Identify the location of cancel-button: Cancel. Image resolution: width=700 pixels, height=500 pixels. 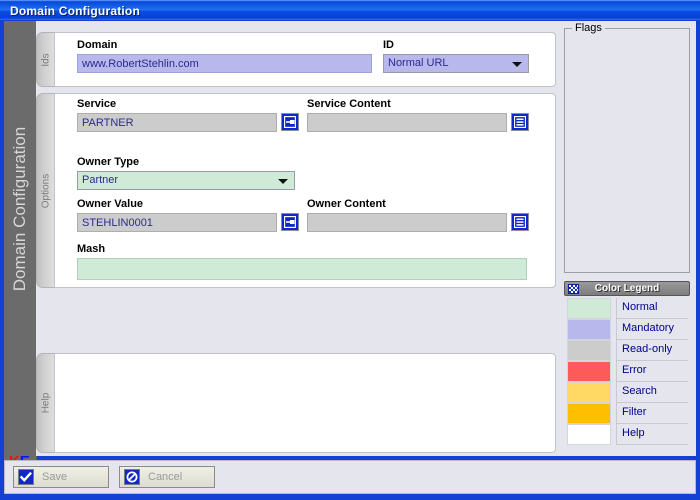
(167, 477).